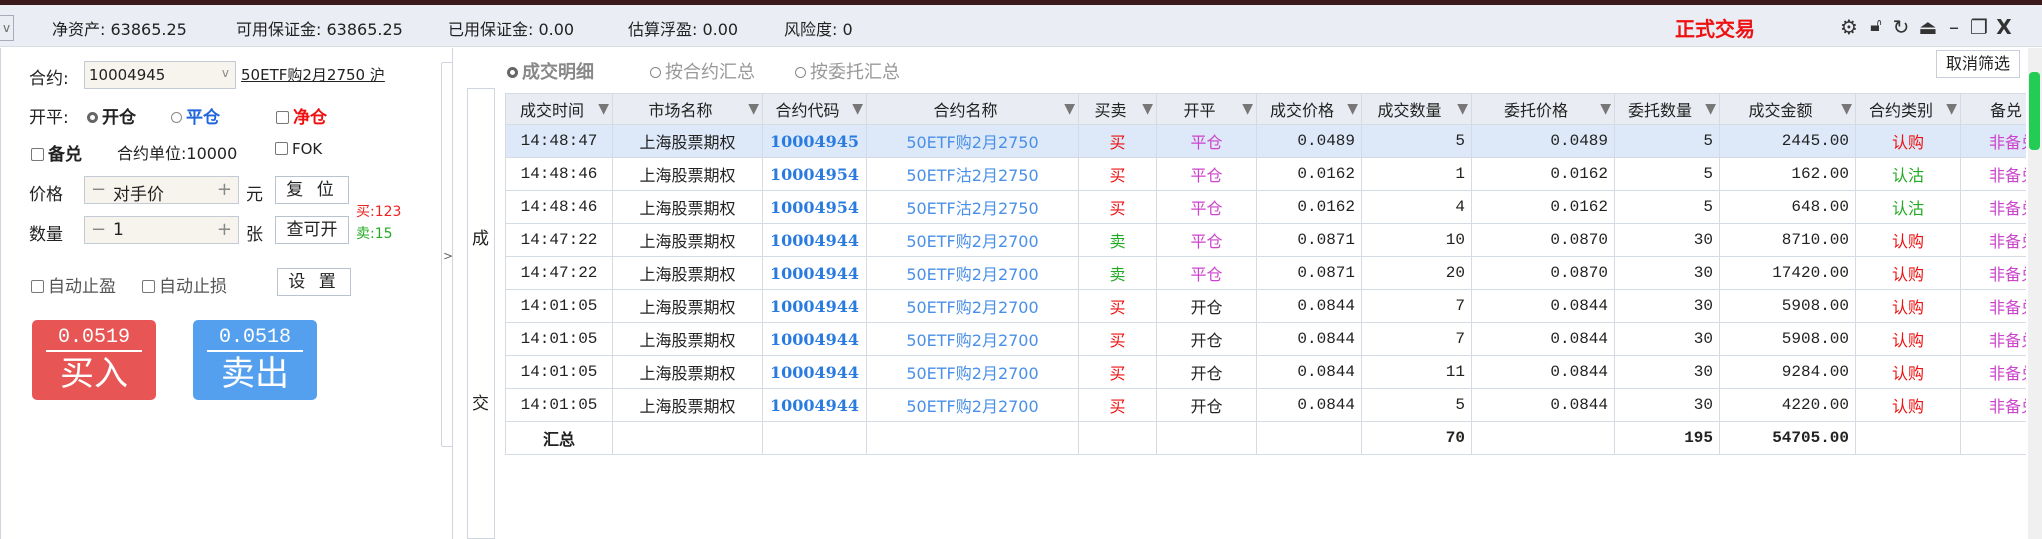 This screenshot has width=2042, height=539. I want to click on summary-cell, so click(1543, 438).